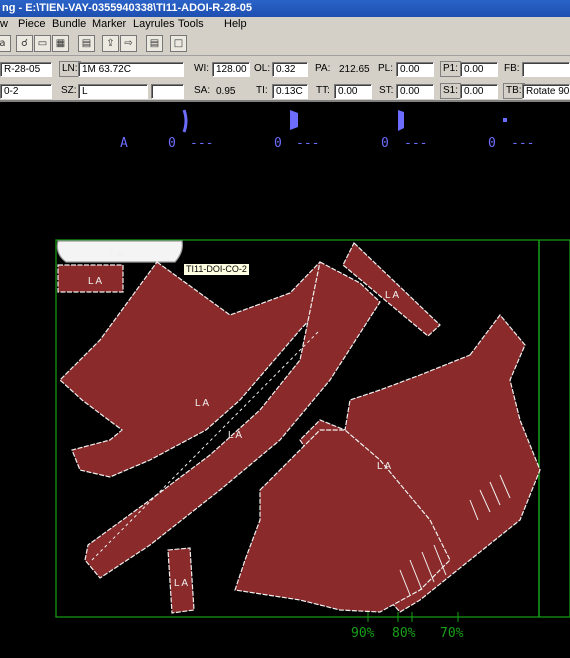  I want to click on tb-field: Rotate 90cw, so click(546, 91).